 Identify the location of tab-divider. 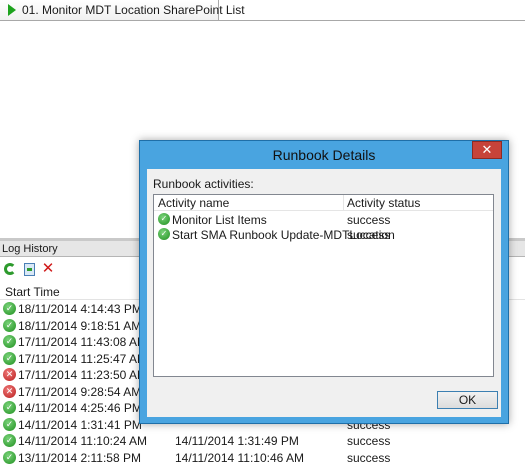
(372, 20).